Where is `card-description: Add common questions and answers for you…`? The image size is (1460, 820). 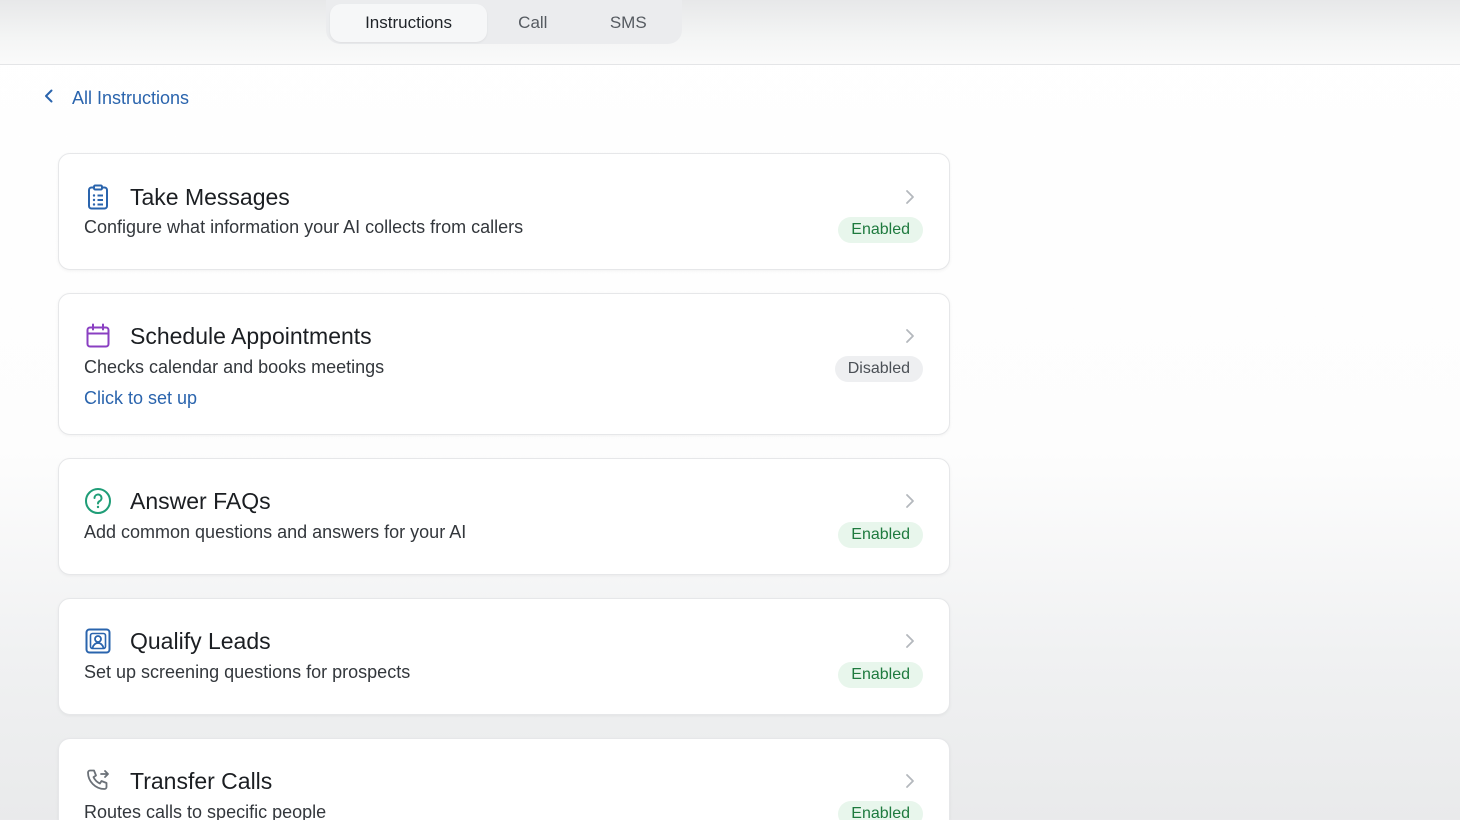 card-description: Add common questions and answers for you… is located at coordinates (275, 532).